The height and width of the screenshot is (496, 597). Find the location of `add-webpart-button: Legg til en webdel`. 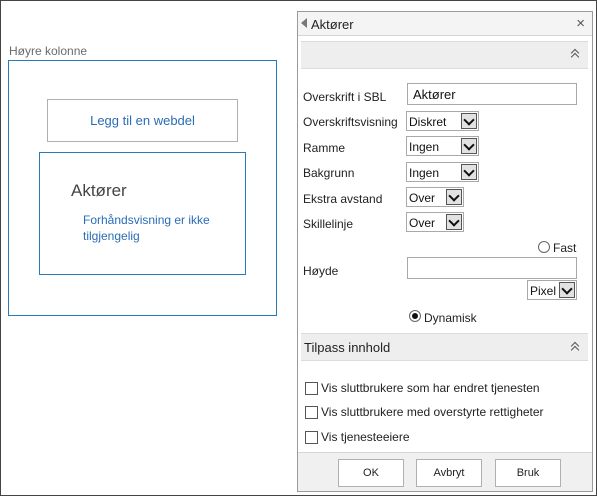

add-webpart-button: Legg til en webdel is located at coordinates (142, 120).